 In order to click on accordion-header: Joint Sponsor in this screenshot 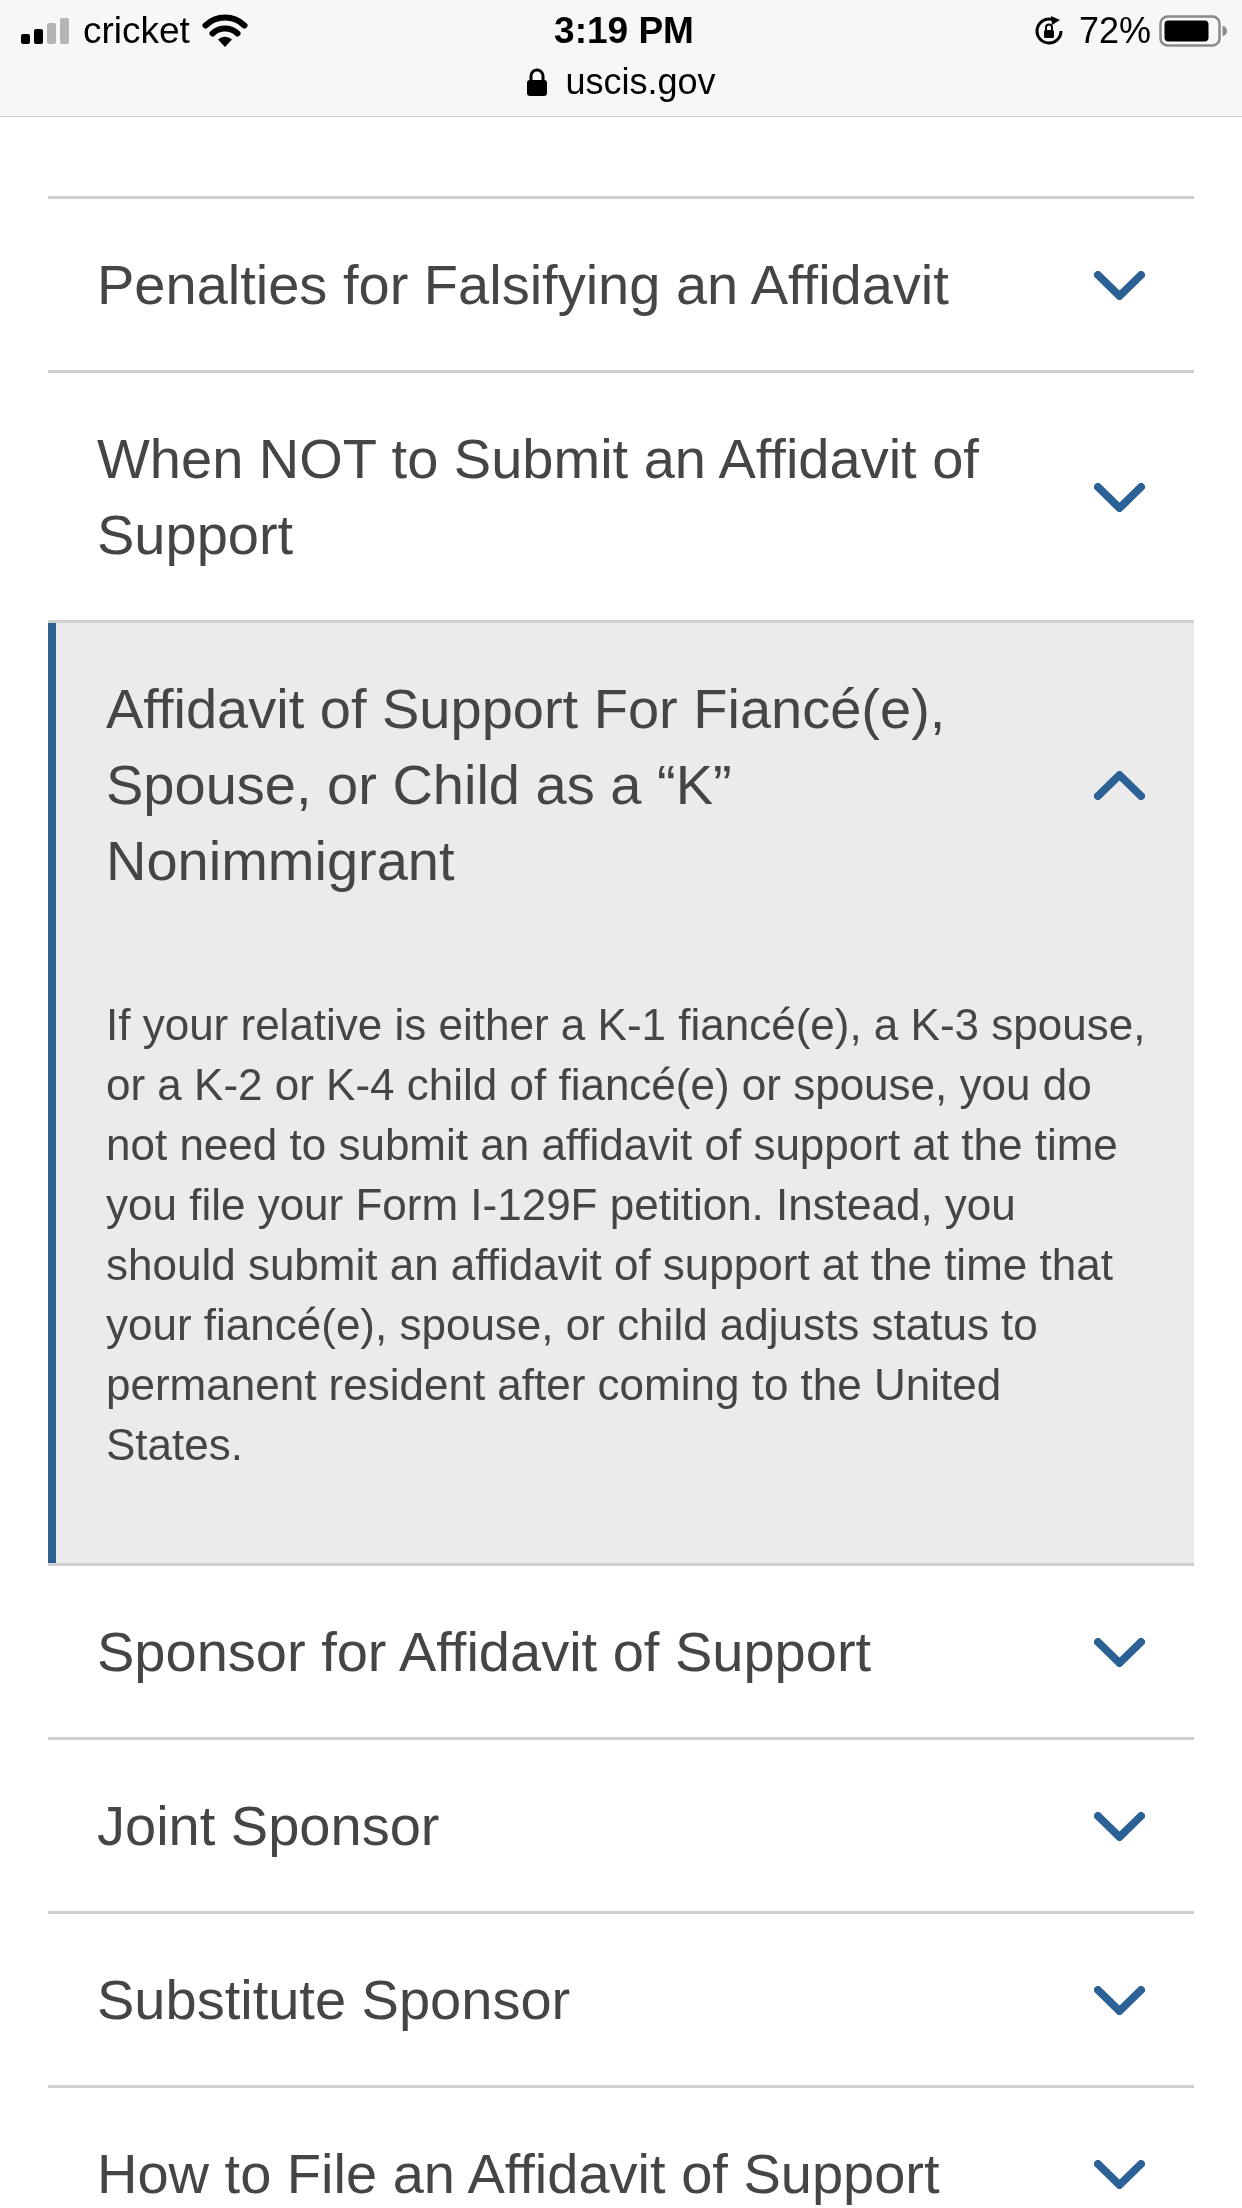, I will do `click(621, 1825)`.